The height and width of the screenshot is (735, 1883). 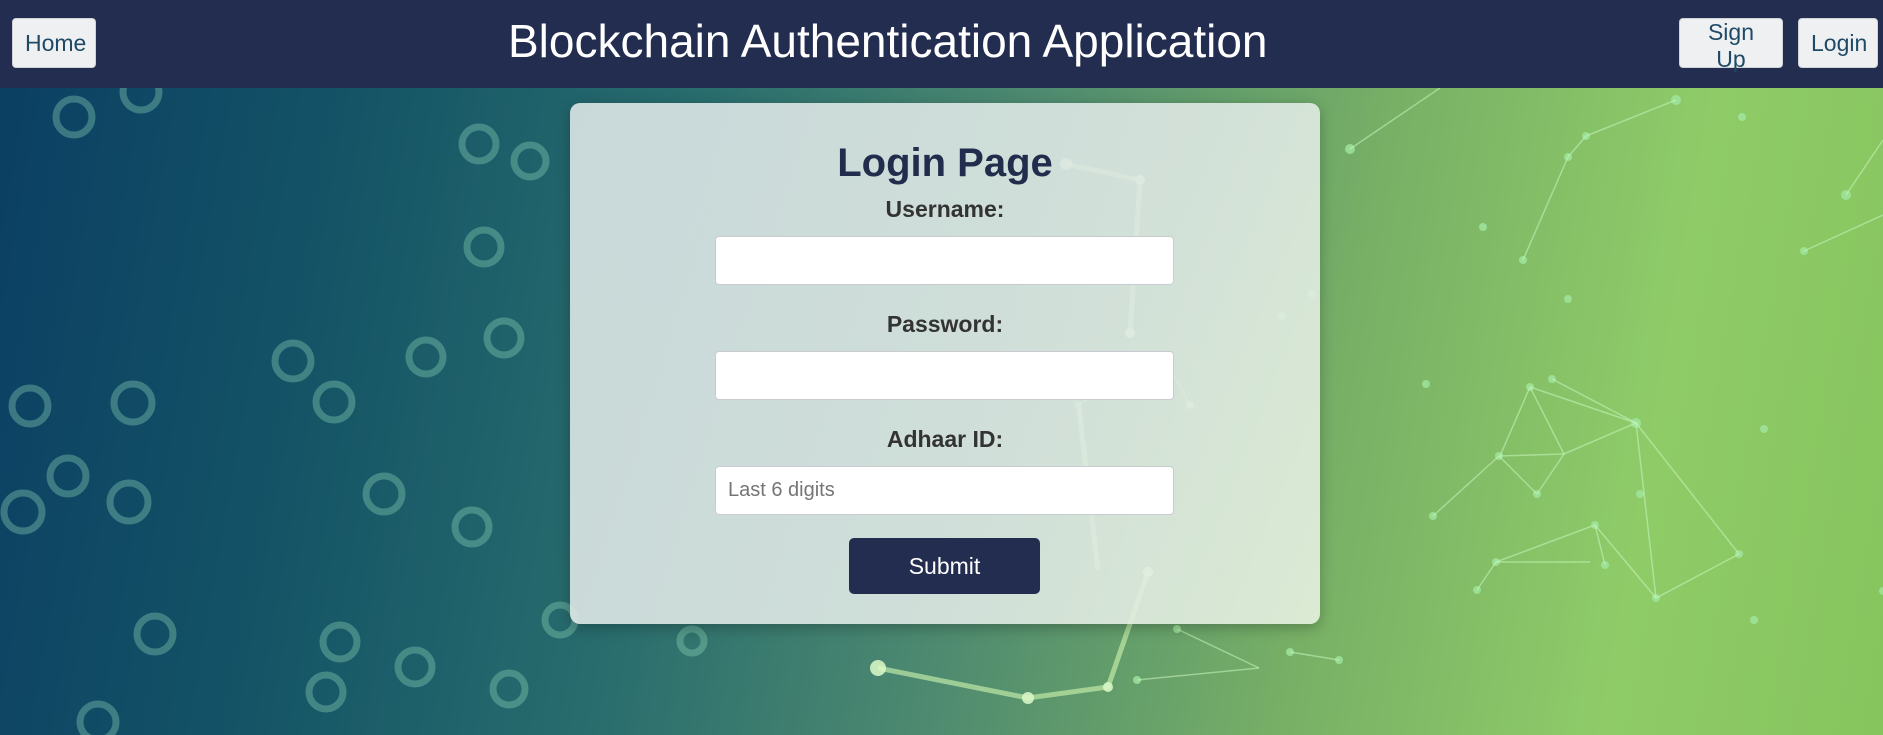 What do you see at coordinates (888, 41) in the screenshot?
I see `app-title: Blockchain Authentication Application` at bounding box center [888, 41].